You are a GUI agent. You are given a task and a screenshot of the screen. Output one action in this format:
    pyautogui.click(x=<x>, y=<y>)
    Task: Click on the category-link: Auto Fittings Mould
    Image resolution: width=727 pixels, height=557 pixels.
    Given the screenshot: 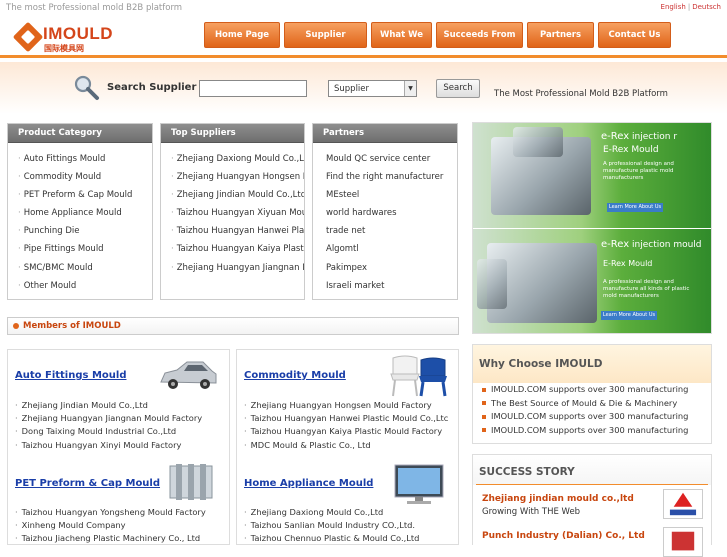 What is the action you would take?
    pyautogui.click(x=80, y=159)
    